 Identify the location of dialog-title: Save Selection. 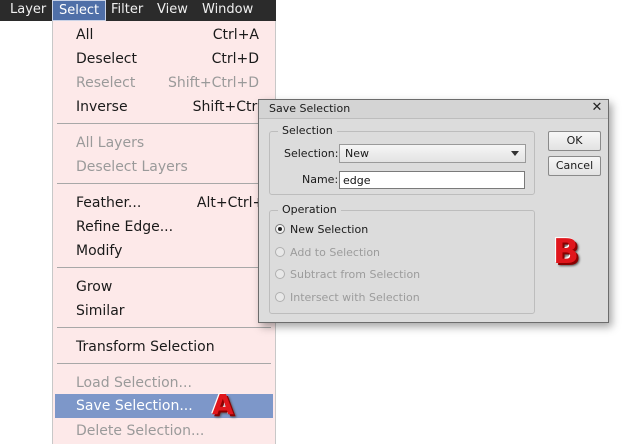
(310, 108).